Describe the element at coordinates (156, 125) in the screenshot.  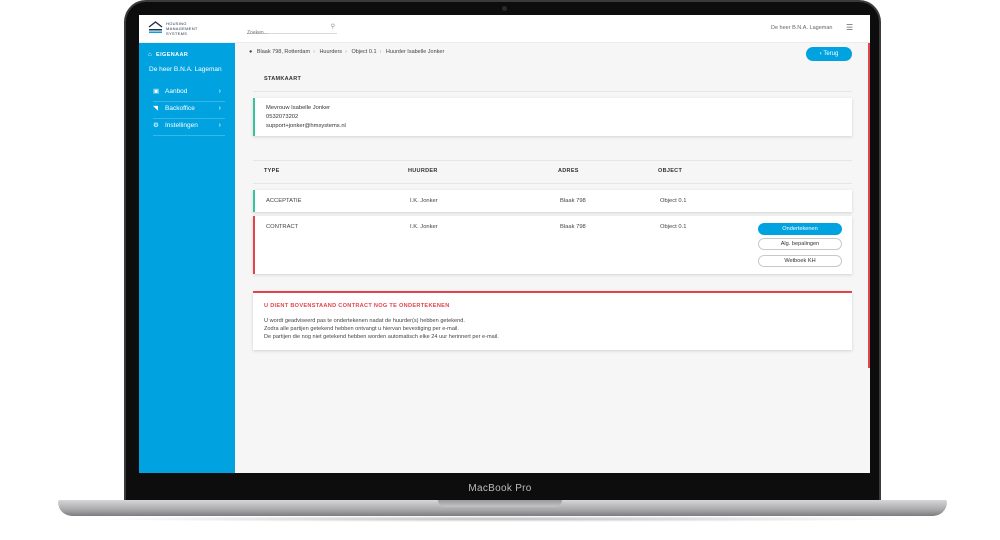
I see `gear-icon: ⚙` at that location.